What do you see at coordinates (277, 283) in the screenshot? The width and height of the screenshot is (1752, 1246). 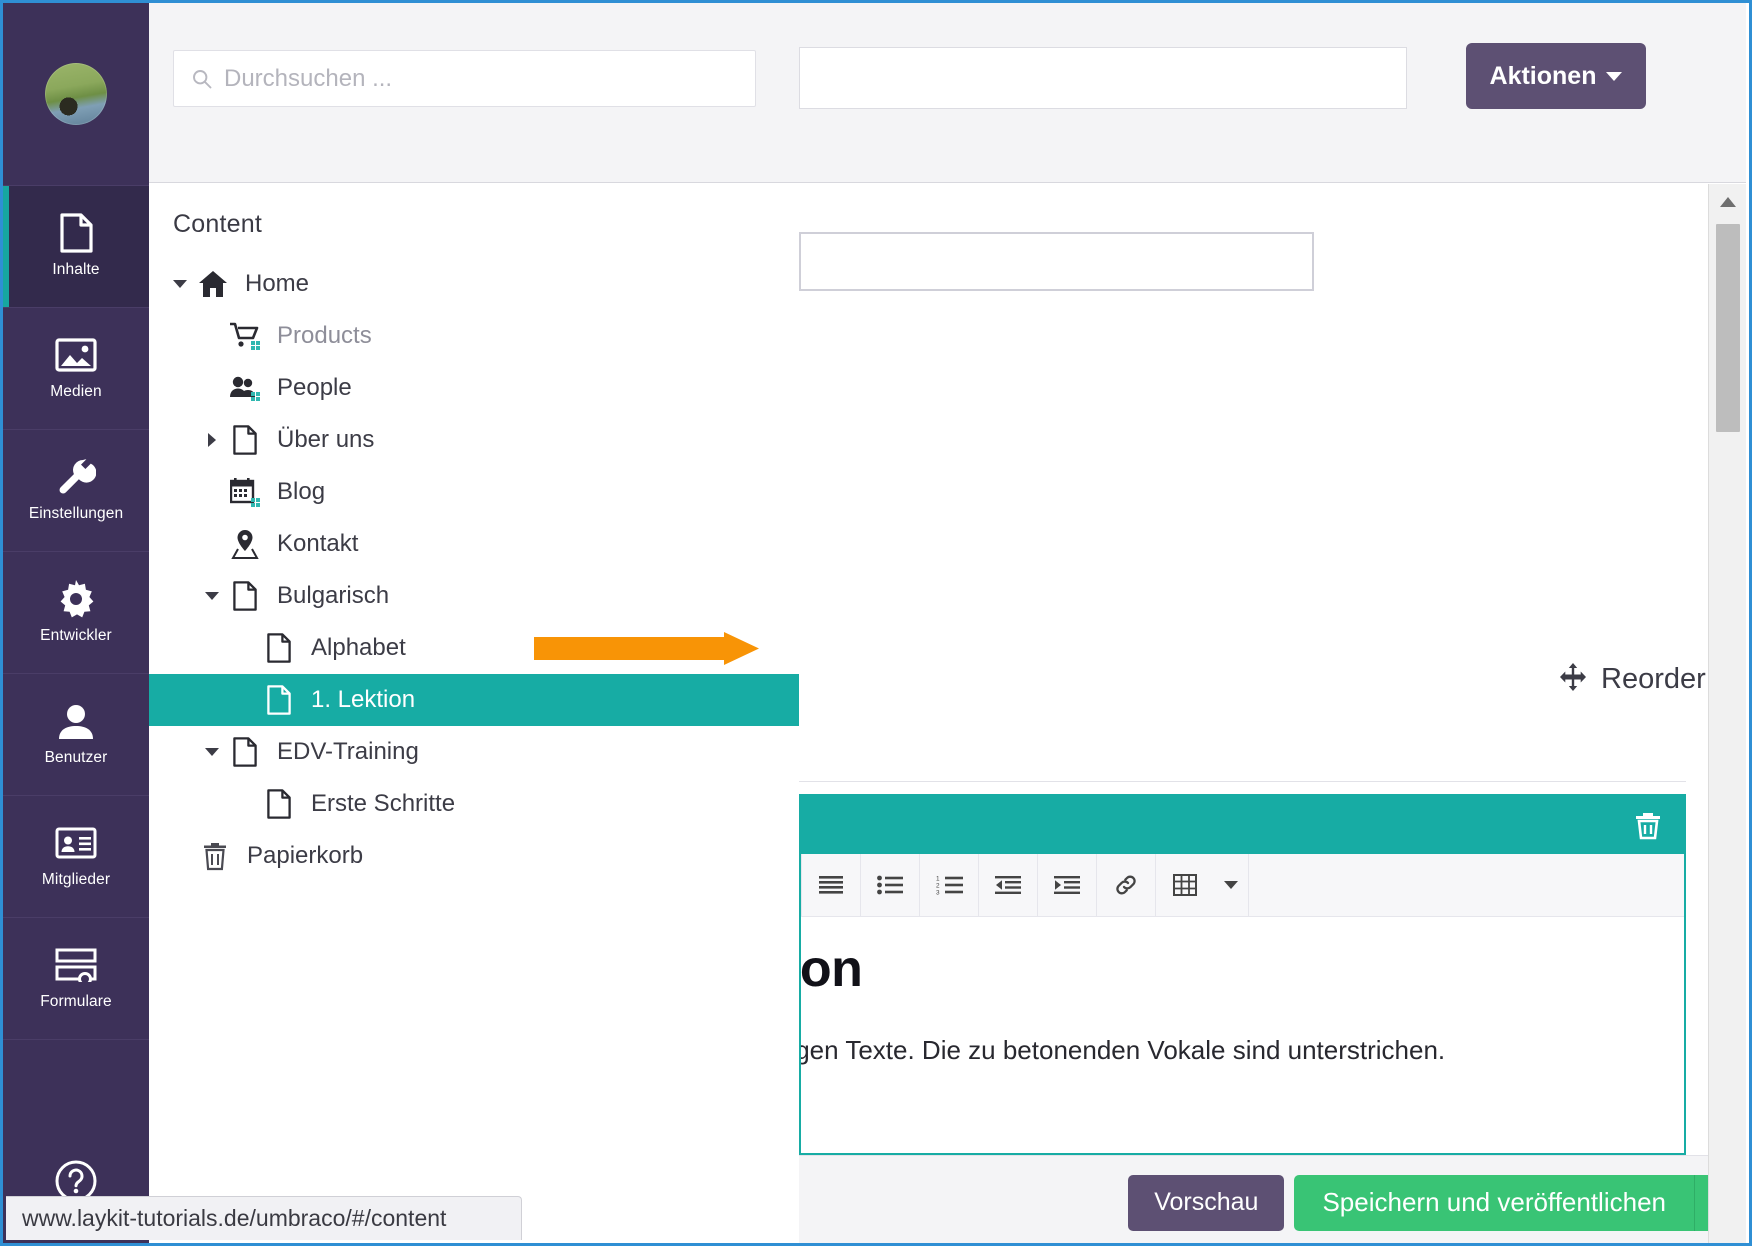 I see `tree-node-label: Home` at bounding box center [277, 283].